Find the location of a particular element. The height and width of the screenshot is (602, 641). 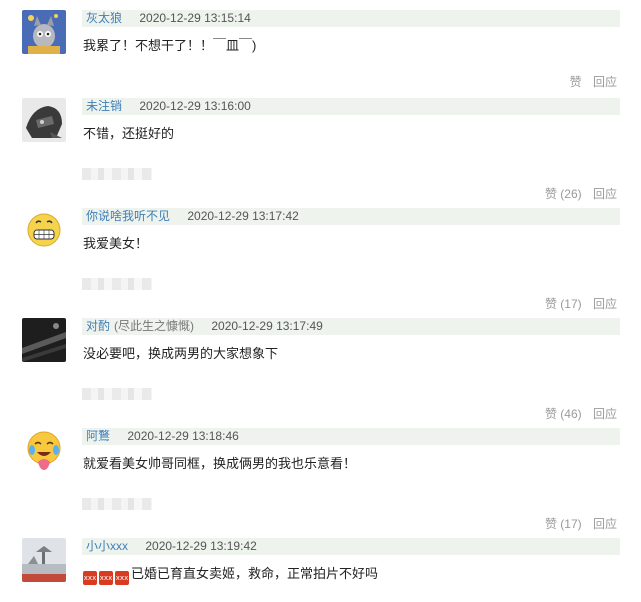

comment-header: 未注销 2020-12-29 13:16:00 is located at coordinates (351, 106).